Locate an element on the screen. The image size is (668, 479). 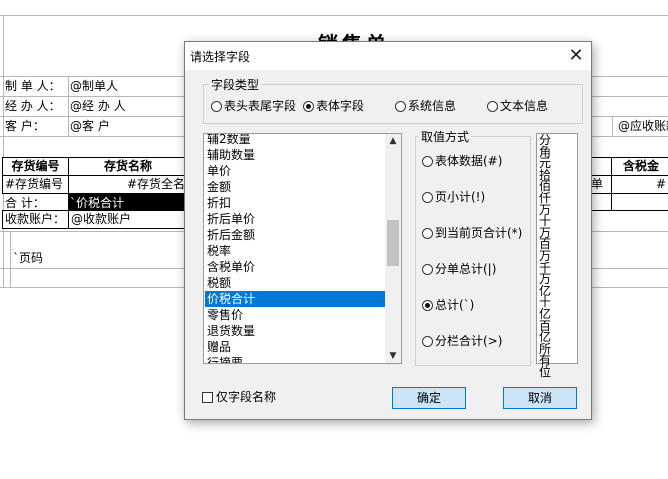
column-header-unit is located at coordinates (601, 166).